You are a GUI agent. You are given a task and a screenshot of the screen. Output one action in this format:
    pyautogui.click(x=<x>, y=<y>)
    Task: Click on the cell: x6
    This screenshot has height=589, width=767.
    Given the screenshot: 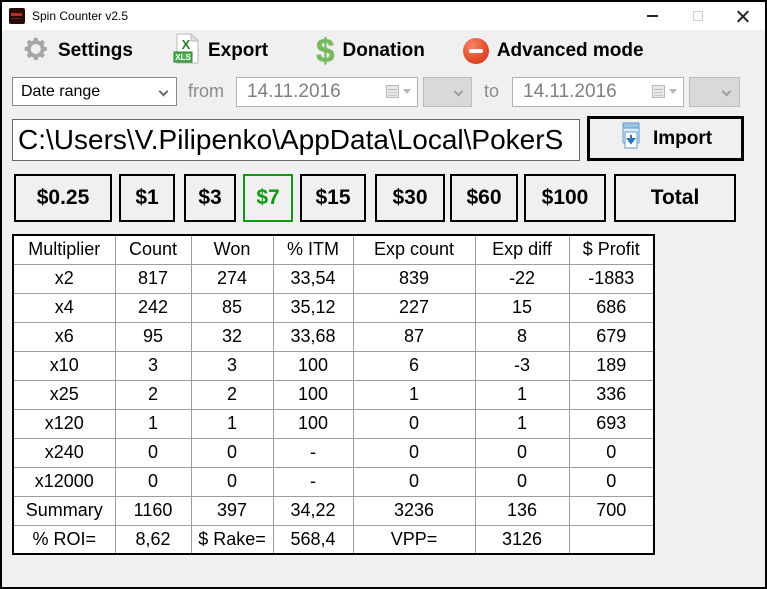 What is the action you would take?
    pyautogui.click(x=64, y=336)
    